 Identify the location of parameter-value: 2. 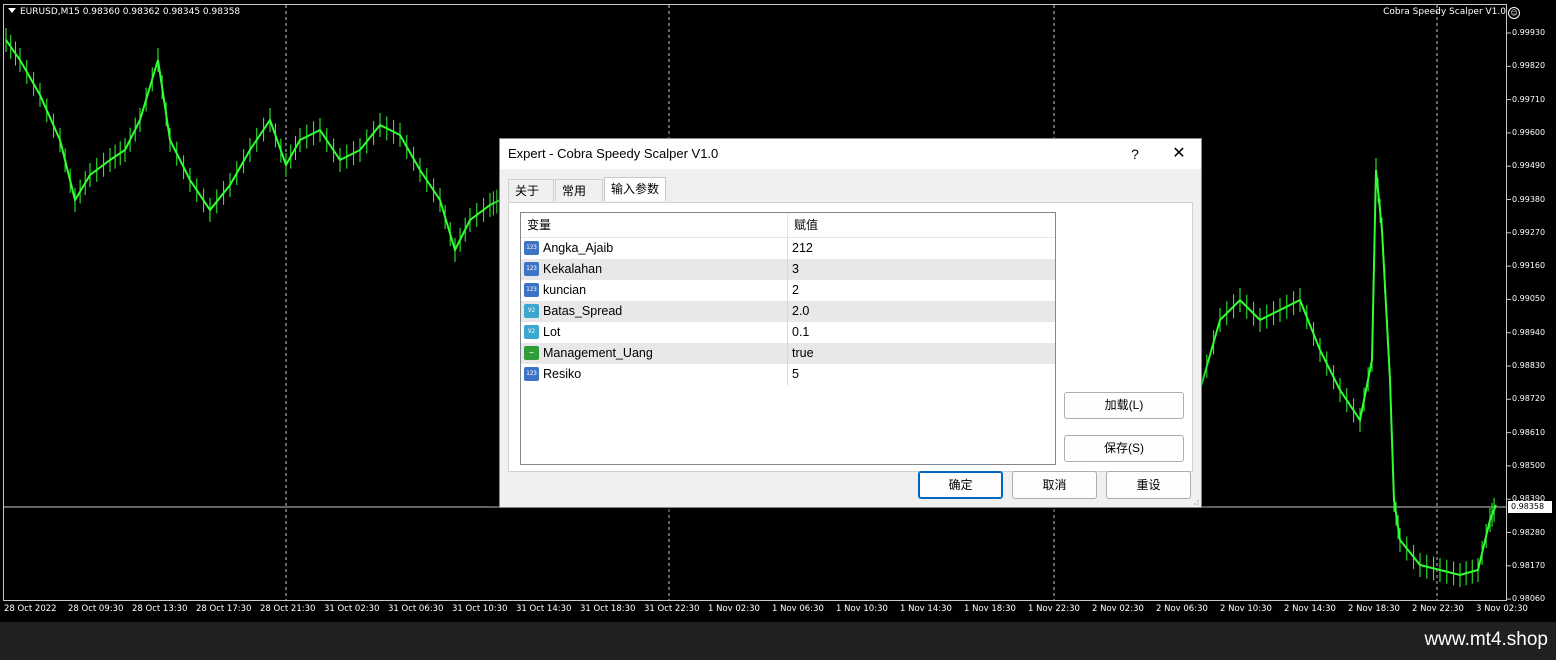
(921, 290).